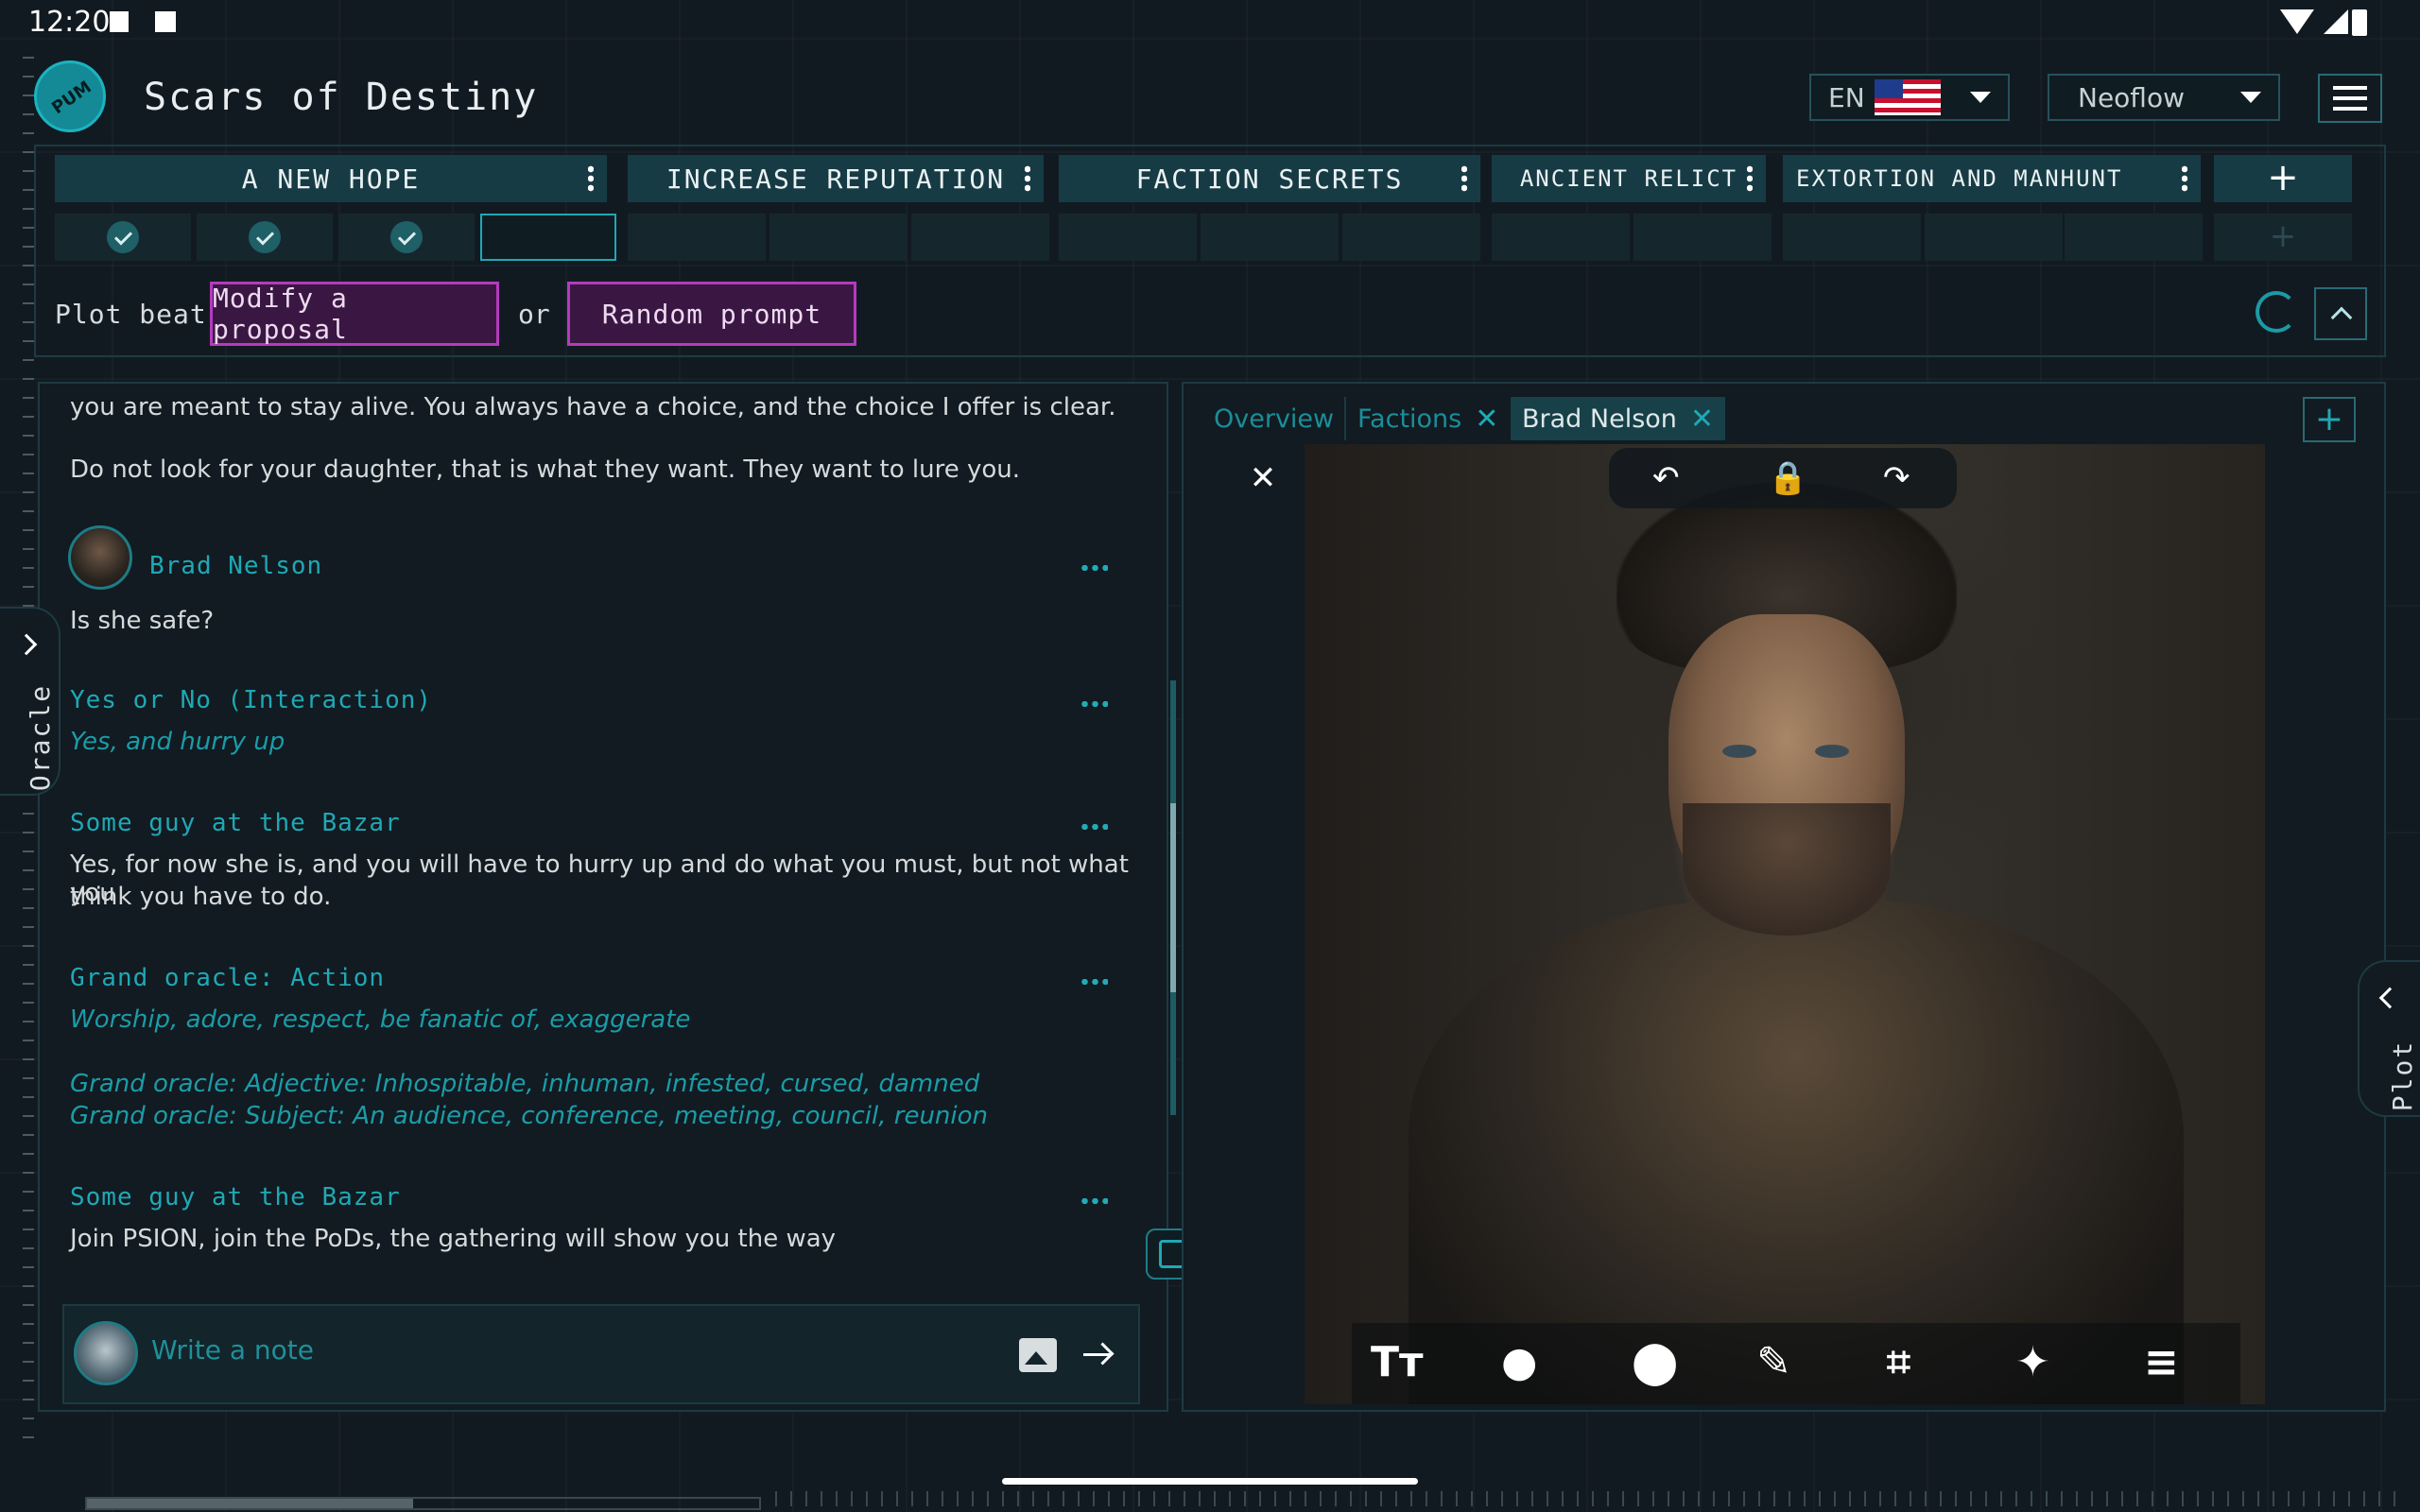 The width and height of the screenshot is (2420, 1512). I want to click on beat-label: ANCIENT RELICT, so click(1629, 178).